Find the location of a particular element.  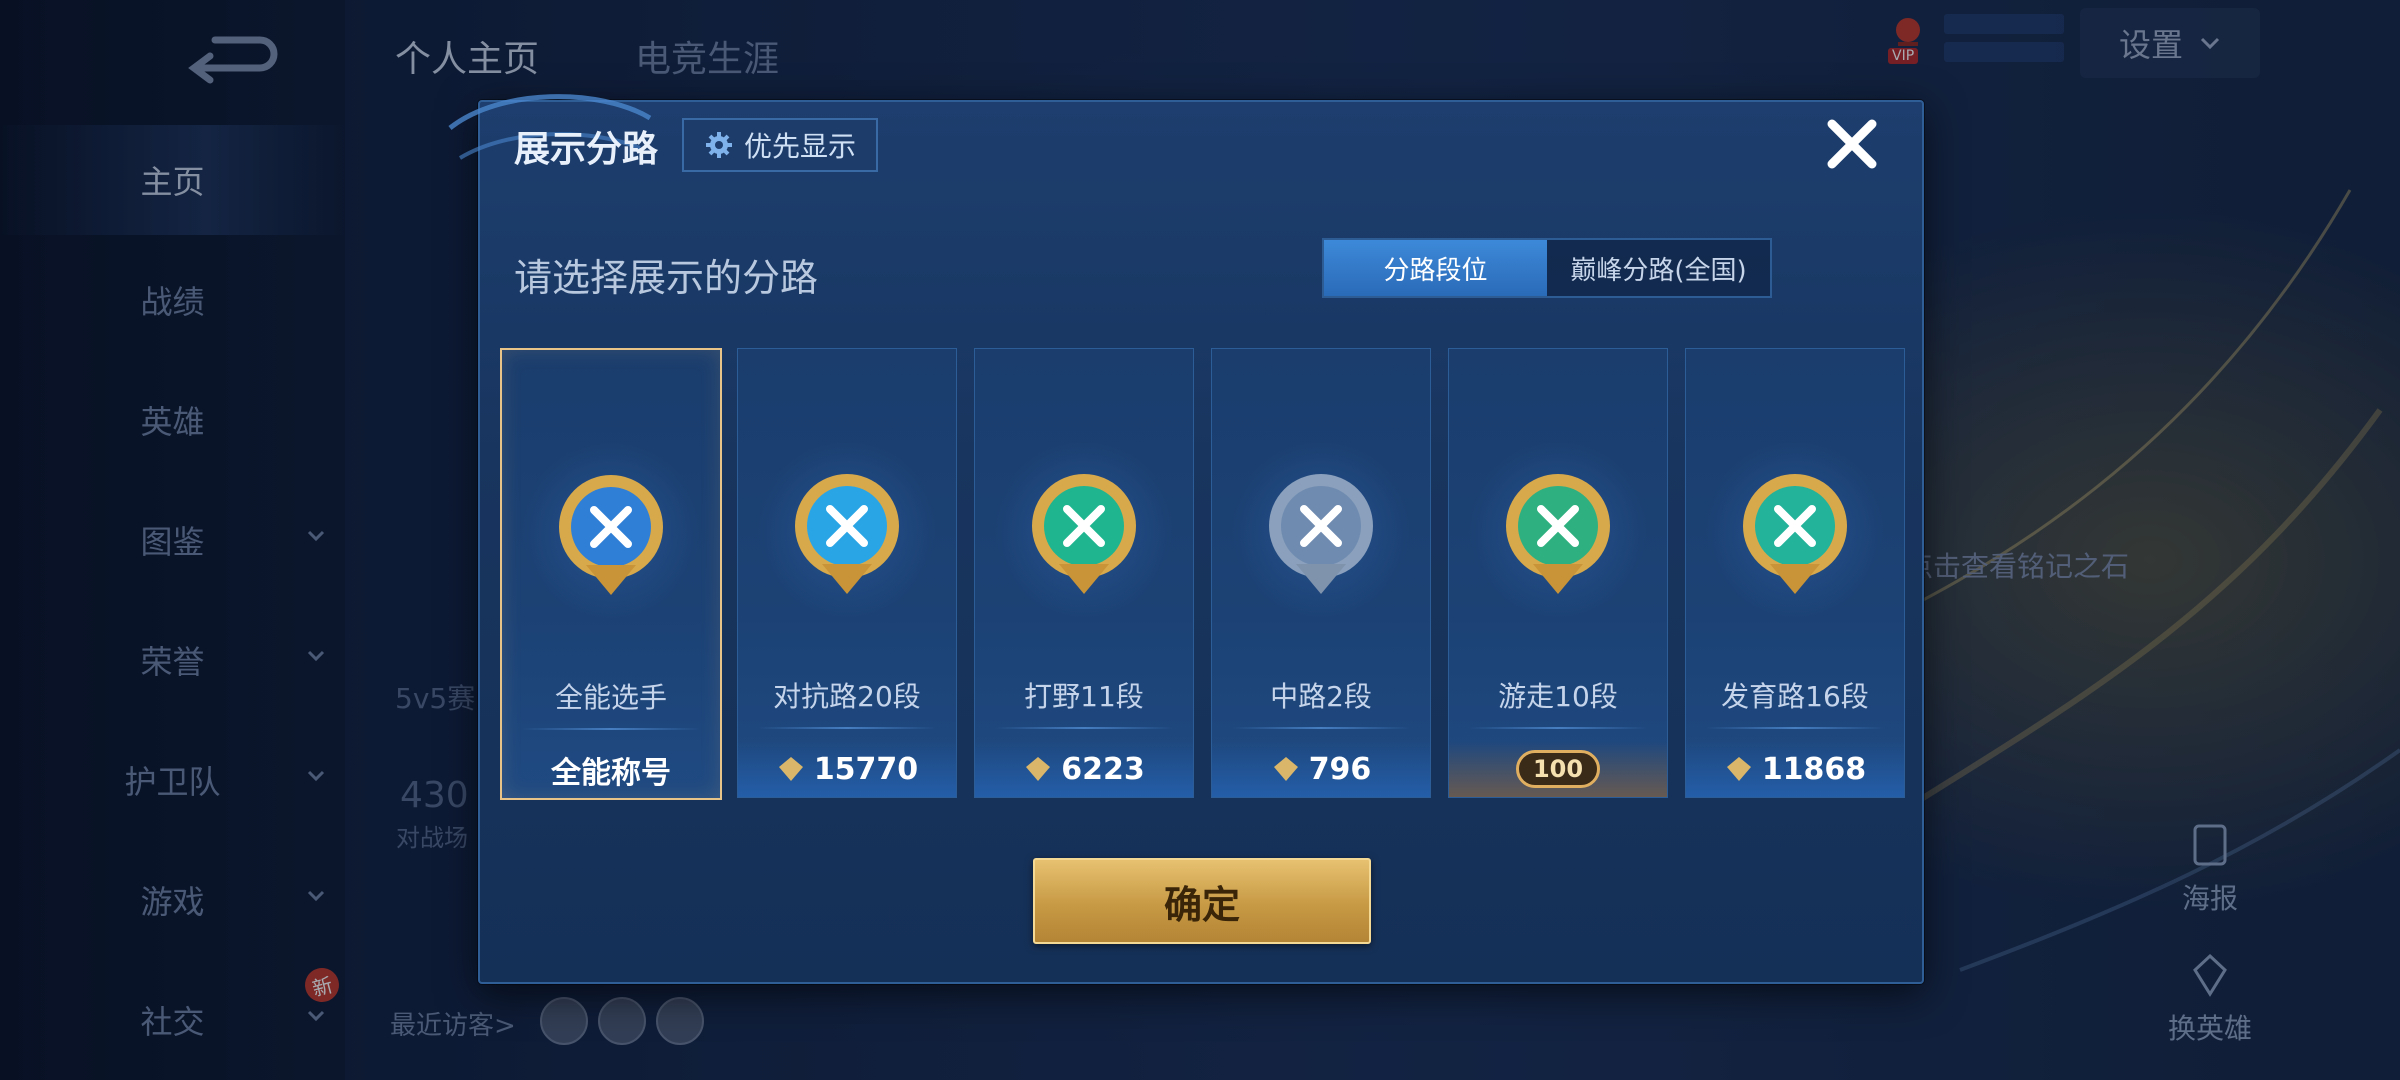

lane-card-label: 对抗路20段 is located at coordinates (847, 696).